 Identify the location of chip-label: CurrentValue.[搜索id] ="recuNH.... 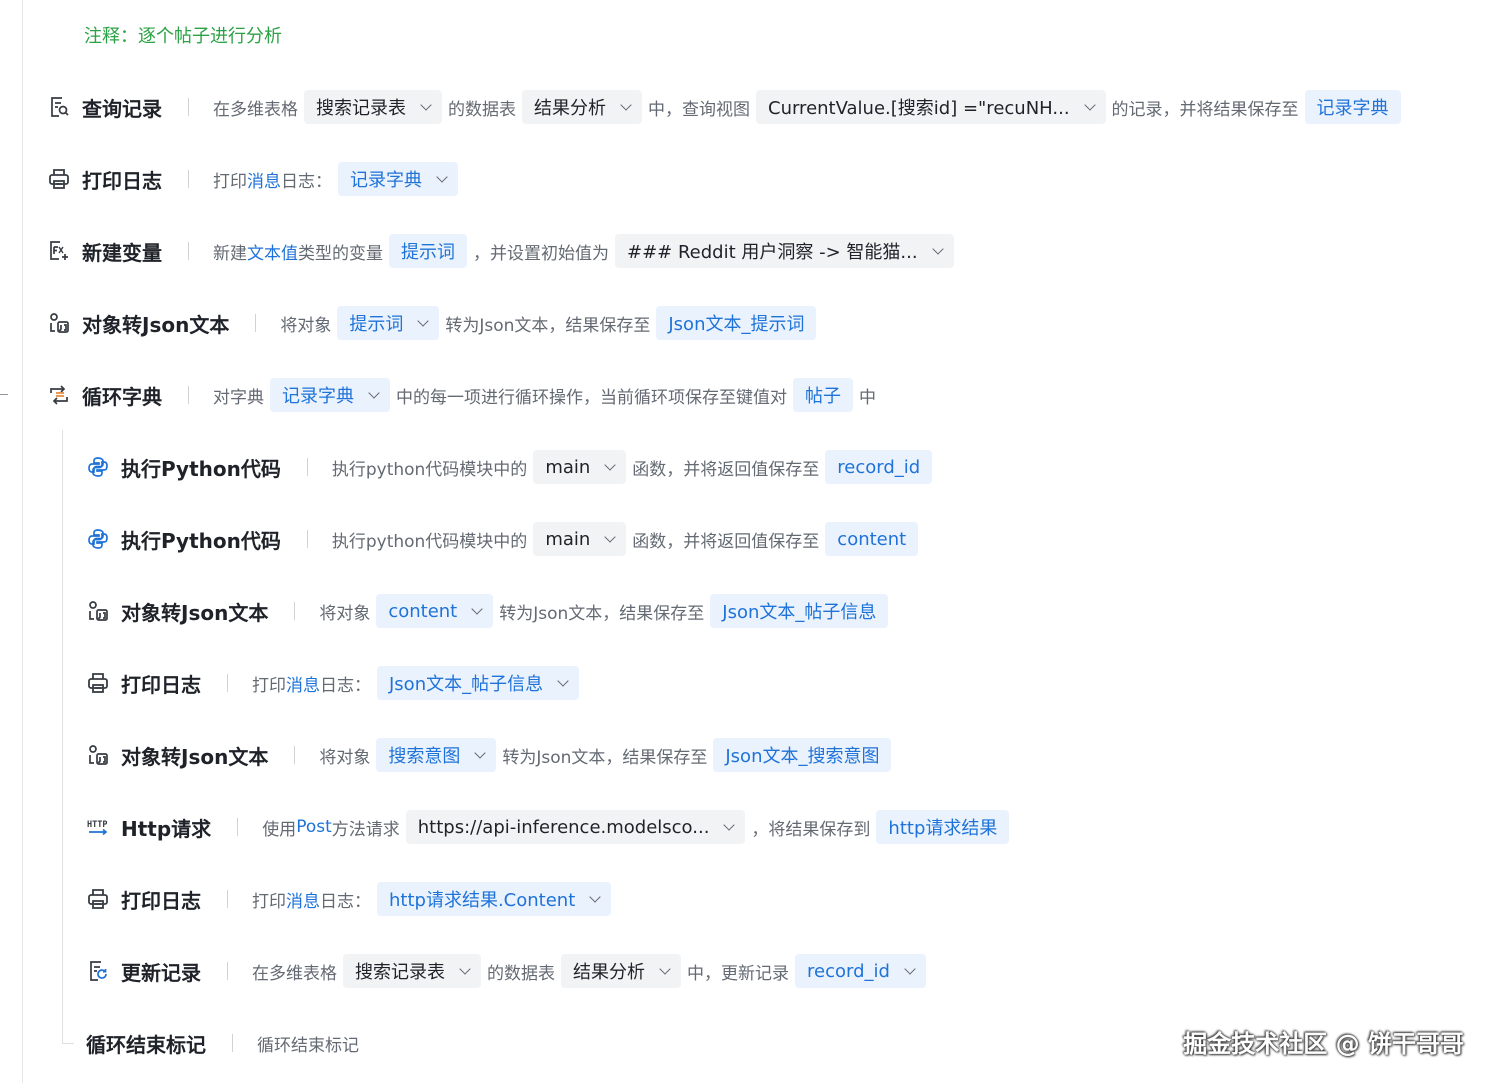
(919, 108).